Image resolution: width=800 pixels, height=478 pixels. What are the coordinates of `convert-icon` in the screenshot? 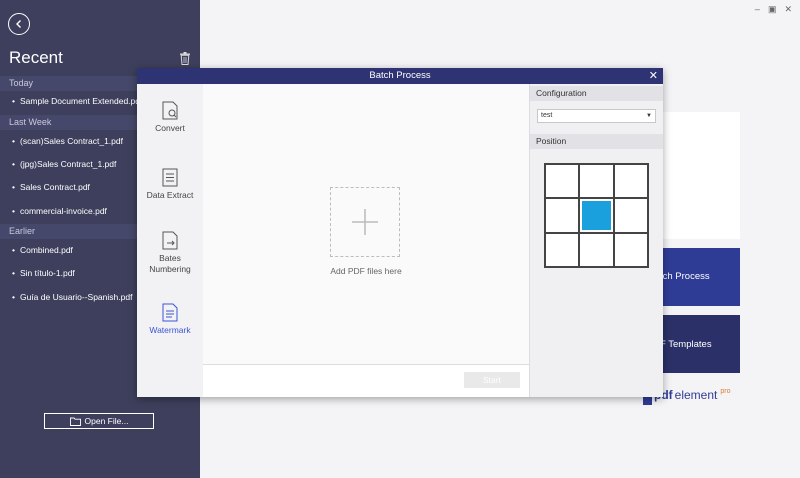 It's located at (170, 110).